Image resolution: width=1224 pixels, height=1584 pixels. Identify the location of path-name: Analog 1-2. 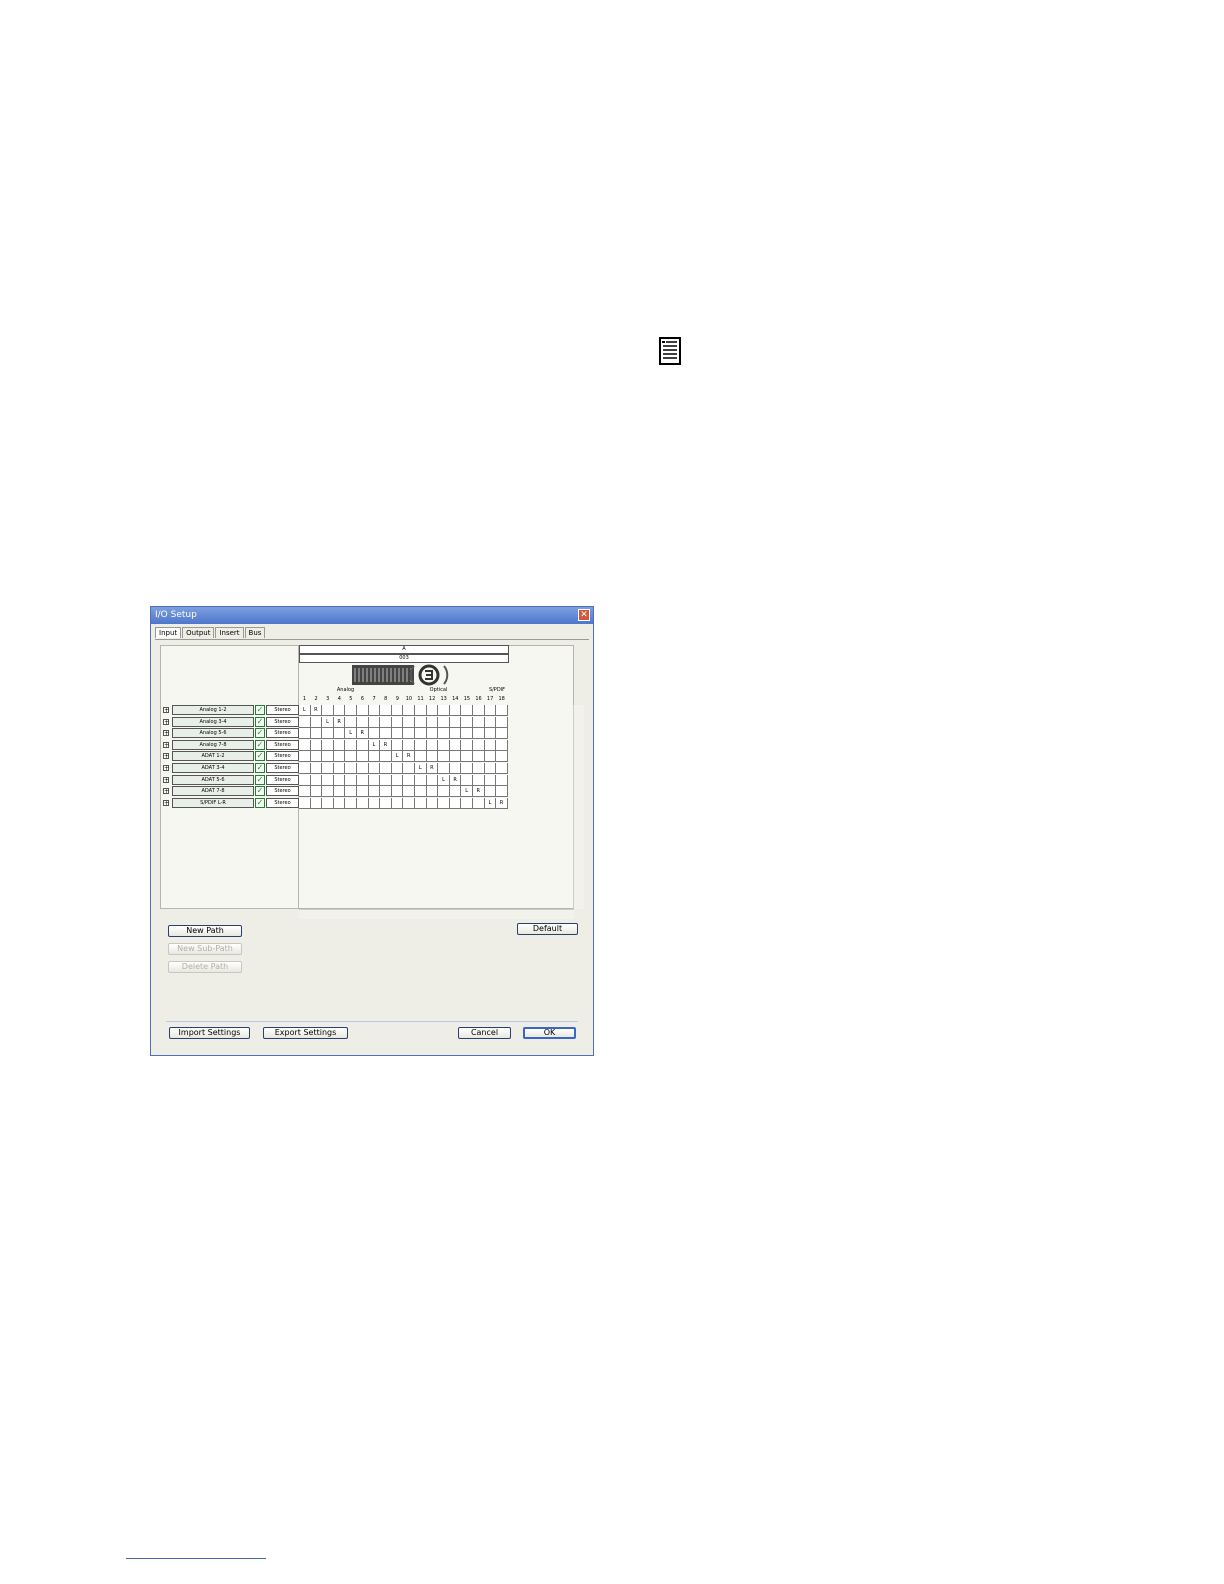
(213, 710).